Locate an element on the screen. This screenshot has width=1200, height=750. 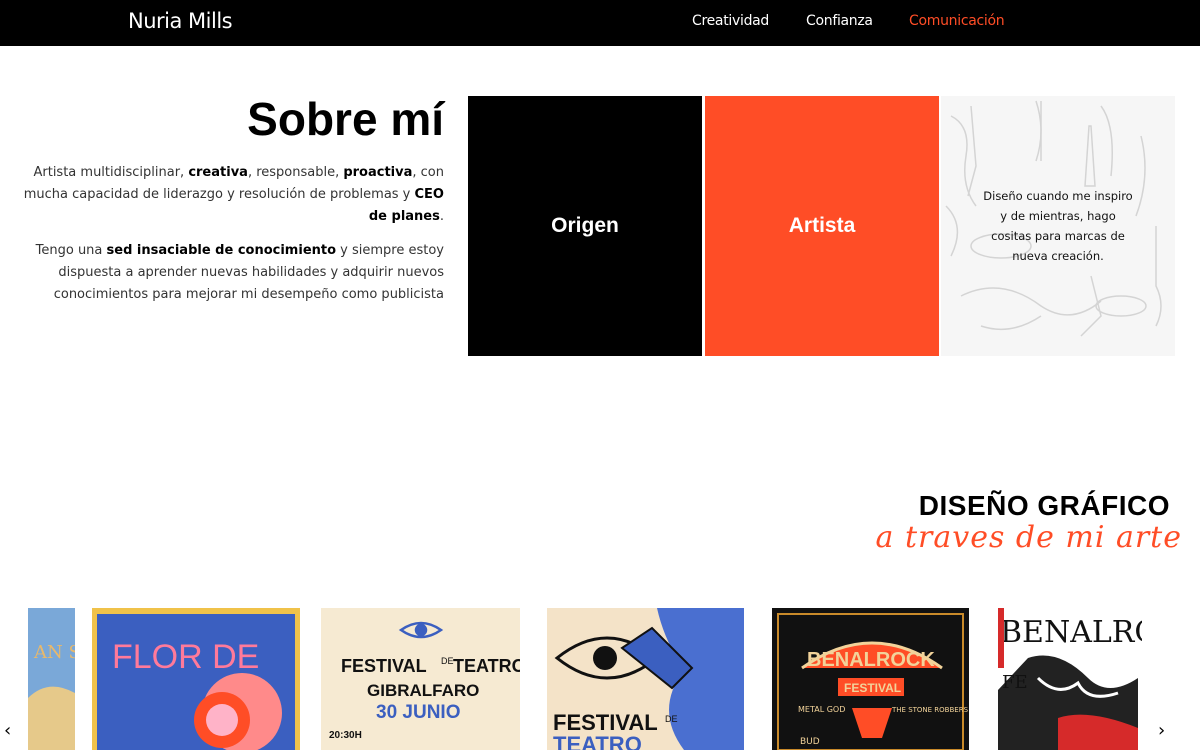
poster-1-text: FLOR DE is located at coordinates (185, 657).